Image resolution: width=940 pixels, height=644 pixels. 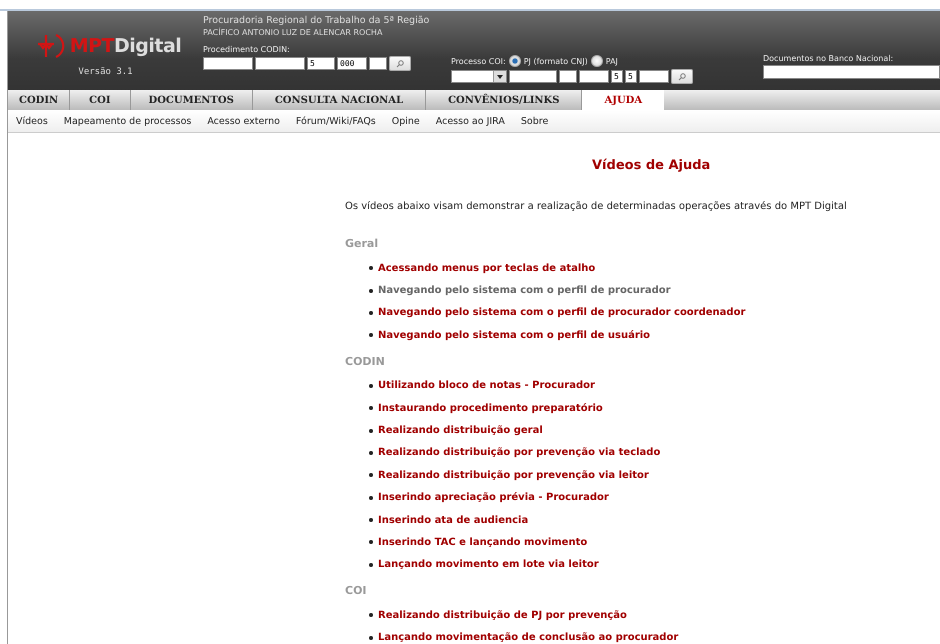 I want to click on video-link: Realizando distribuição por prevenção via leitor, so click(x=513, y=475).